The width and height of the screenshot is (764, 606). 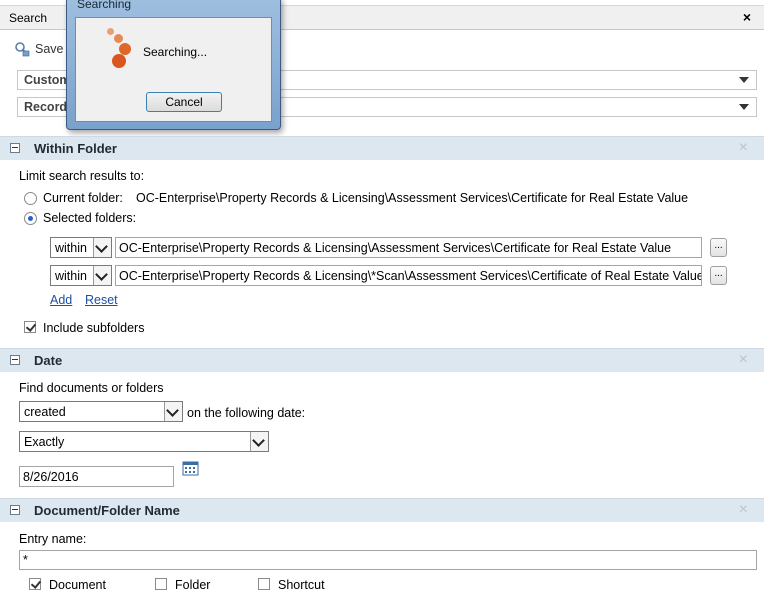 What do you see at coordinates (382, 360) in the screenshot?
I see `section-date: Date ×` at bounding box center [382, 360].